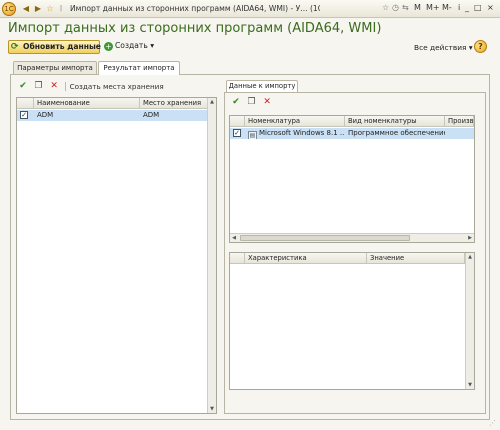 This screenshot has width=500, height=430. What do you see at coordinates (234, 238) in the screenshot?
I see `scroll-left-icon: ◀` at bounding box center [234, 238].